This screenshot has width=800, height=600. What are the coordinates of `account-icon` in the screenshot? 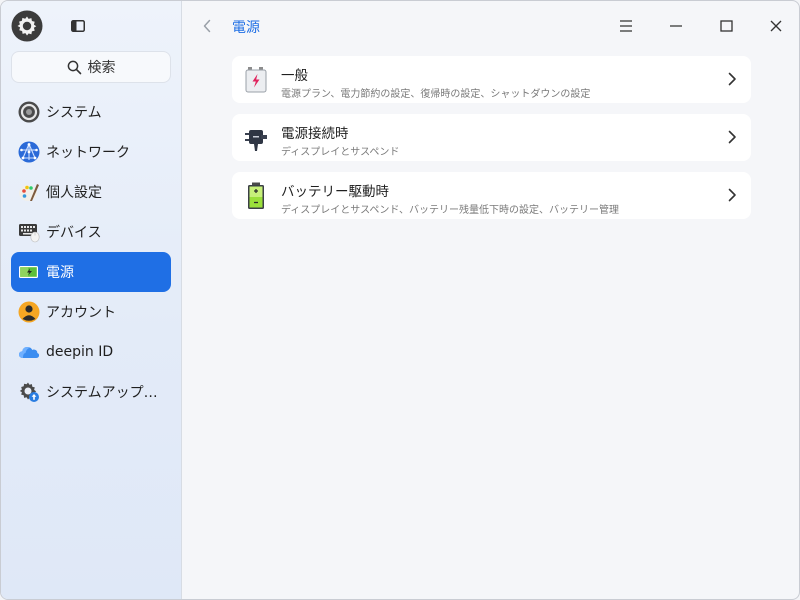 It's located at (29, 312).